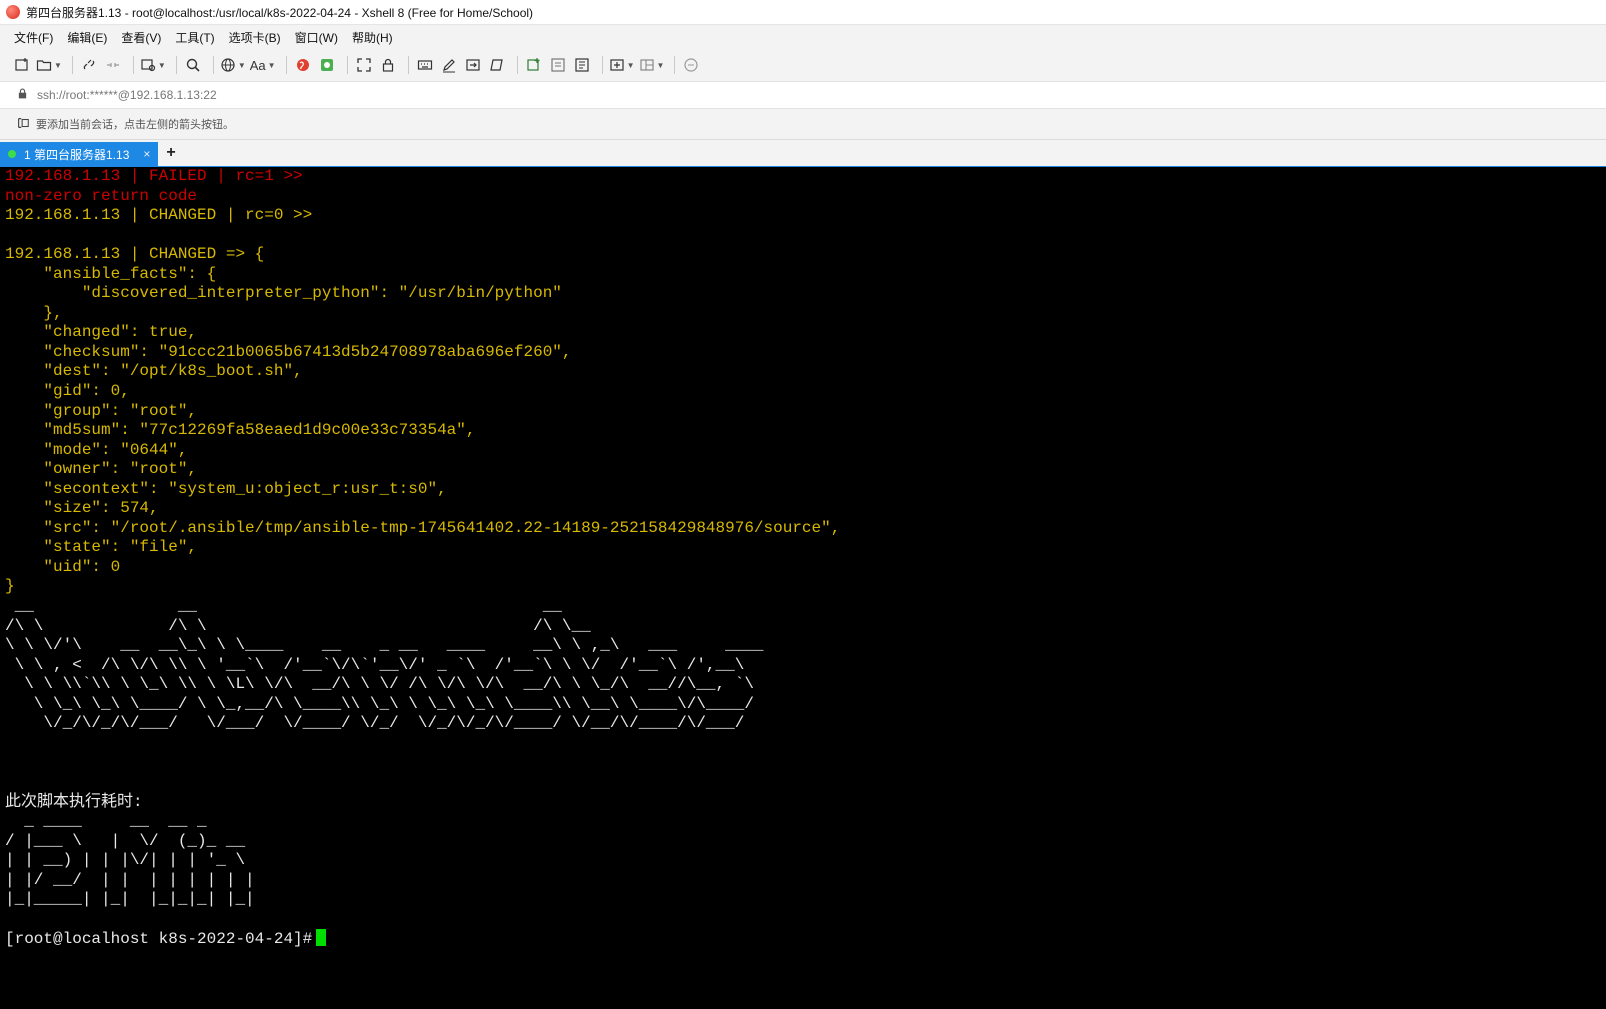 The height and width of the screenshot is (1009, 1606). Describe the element at coordinates (193, 65) in the screenshot. I see `search-icon` at that location.